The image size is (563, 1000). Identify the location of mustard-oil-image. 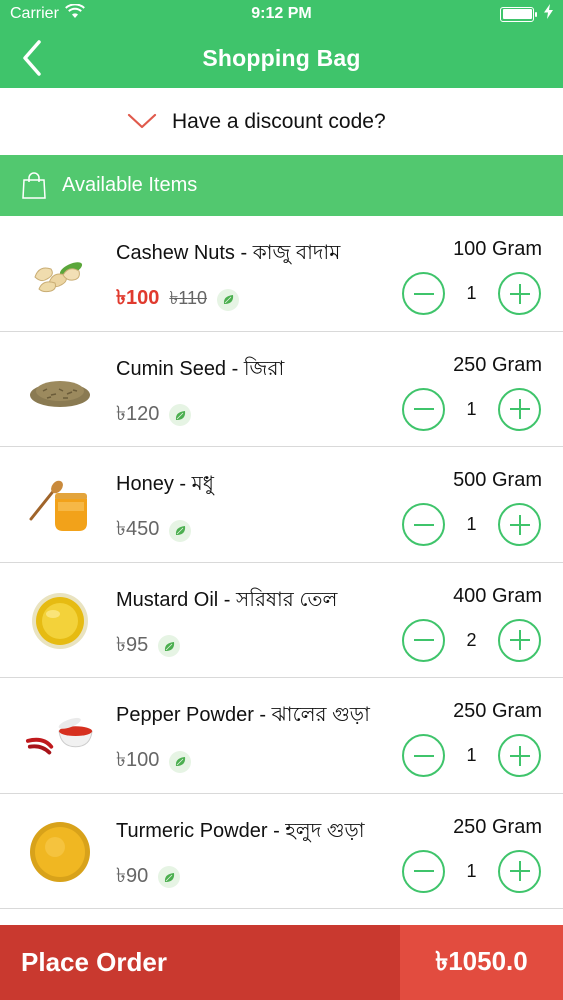
(60, 621).